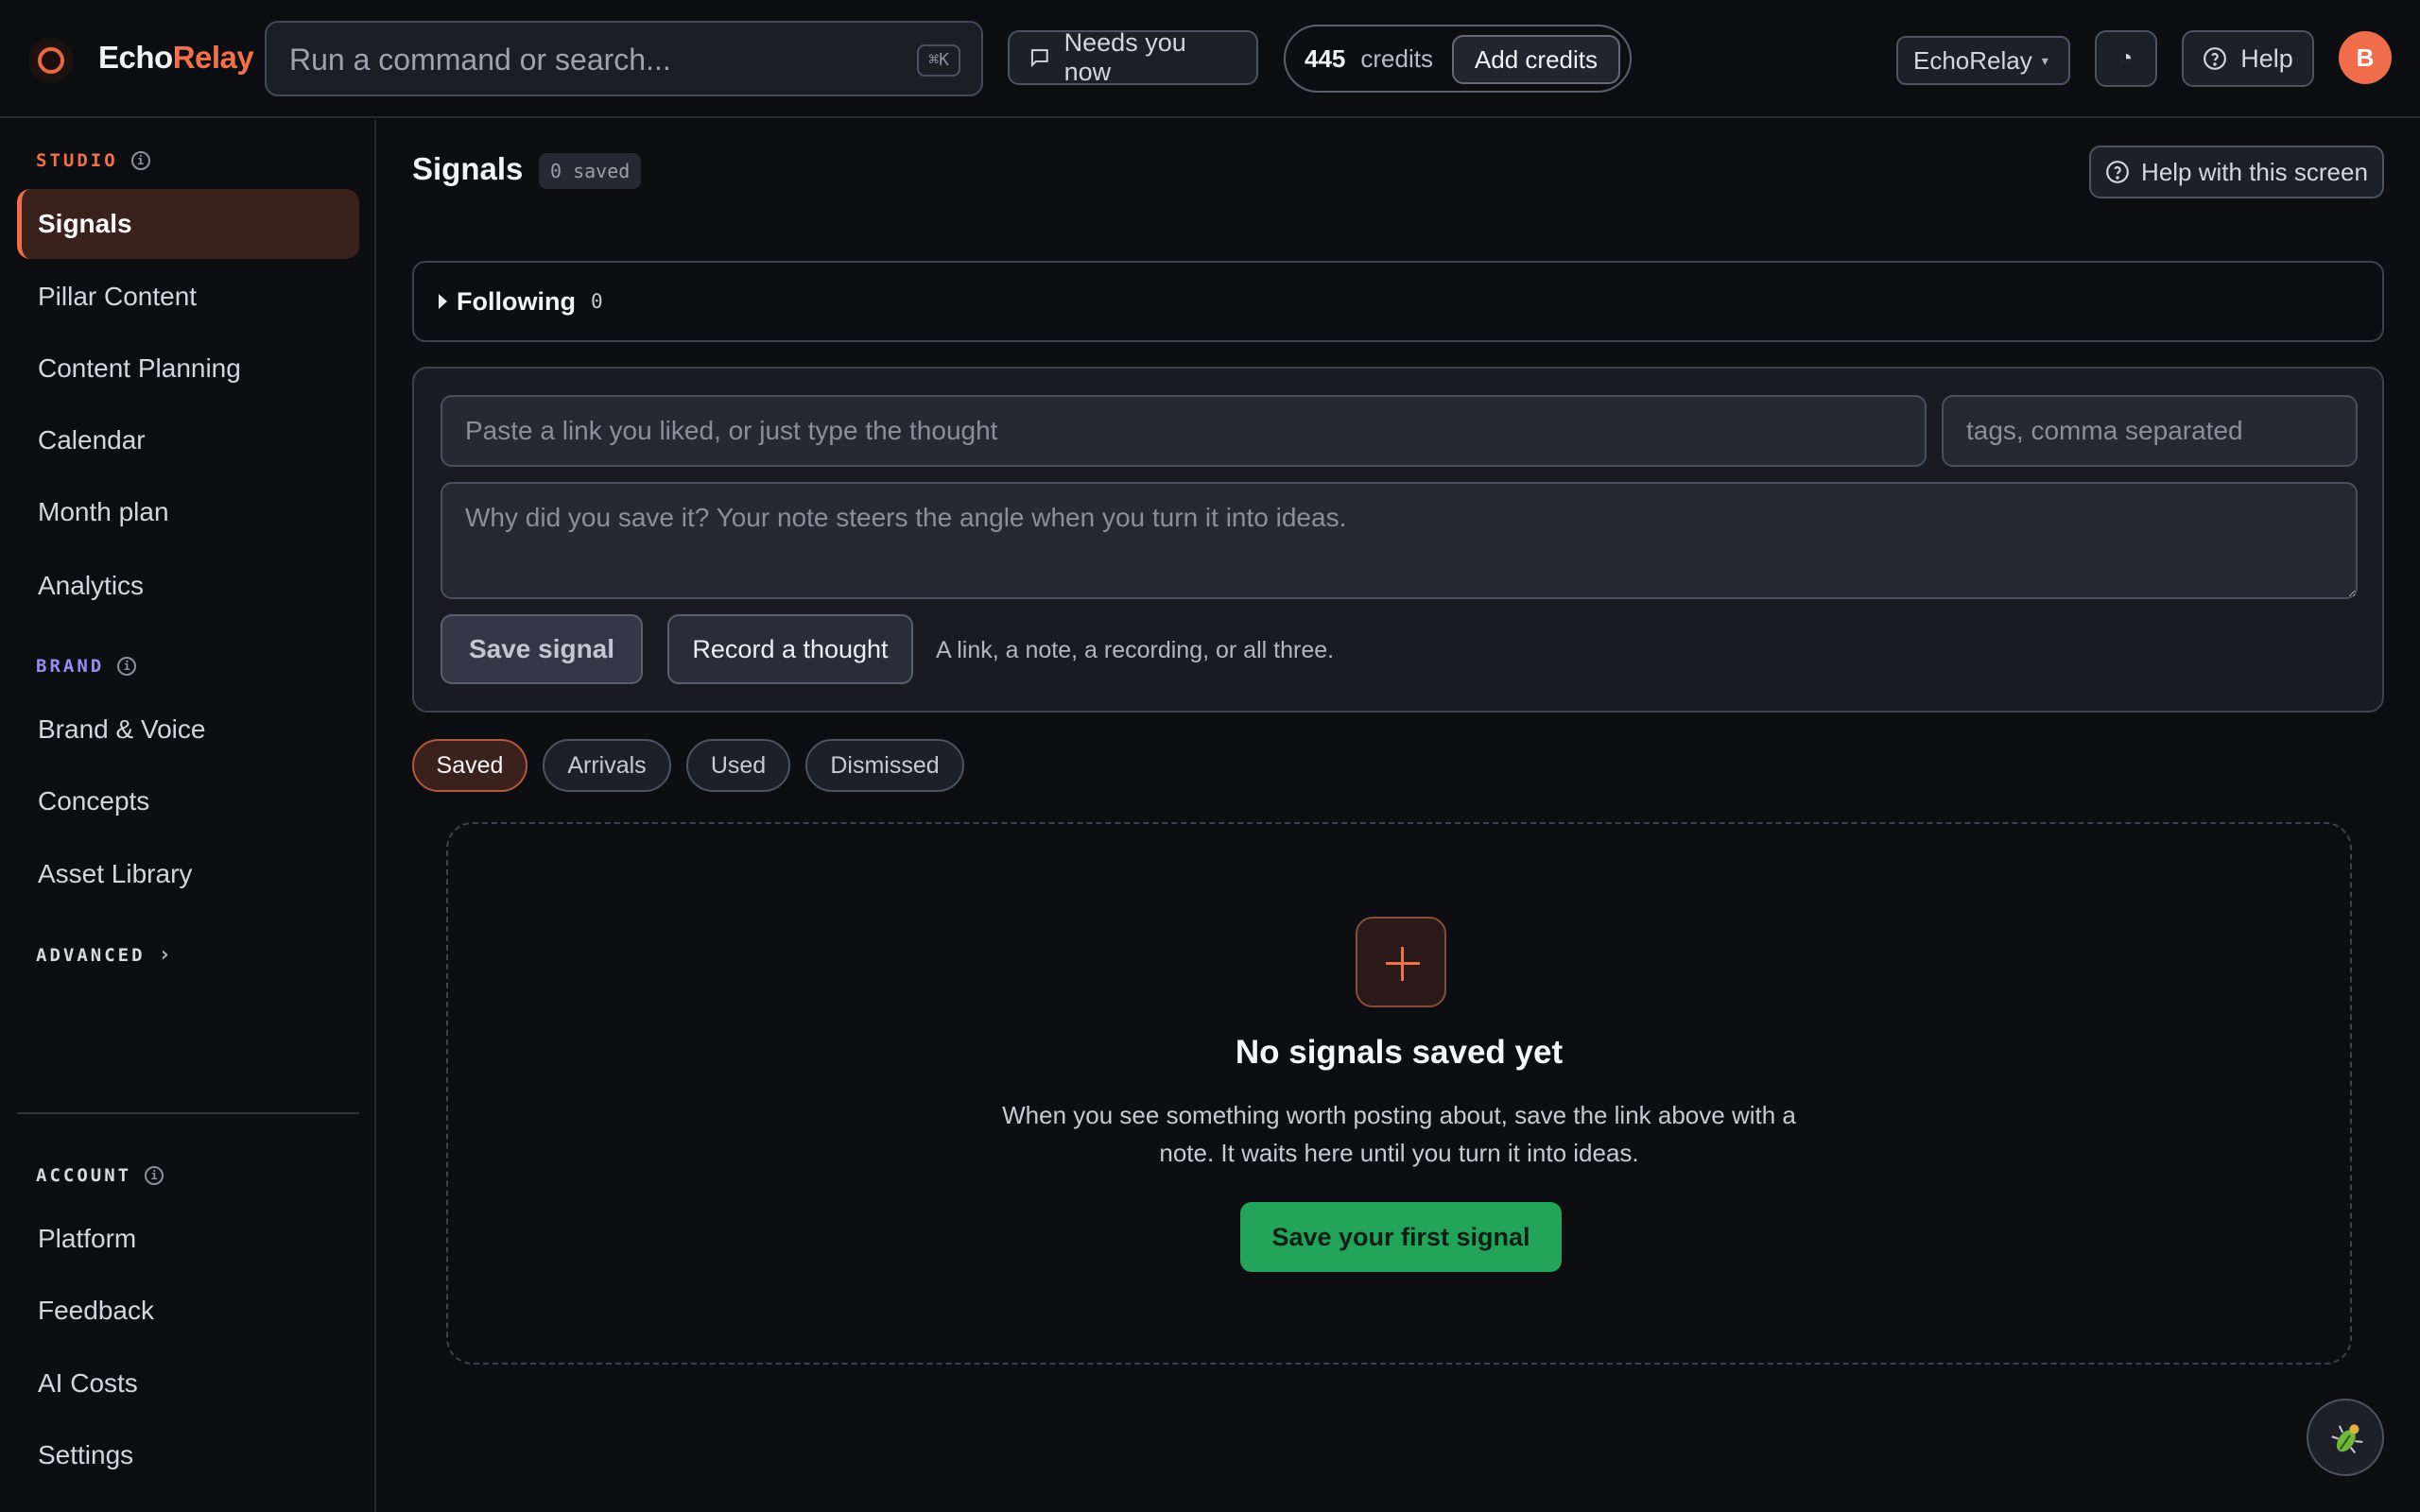  I want to click on sidebar-item-analytics: Analytics, so click(188, 586).